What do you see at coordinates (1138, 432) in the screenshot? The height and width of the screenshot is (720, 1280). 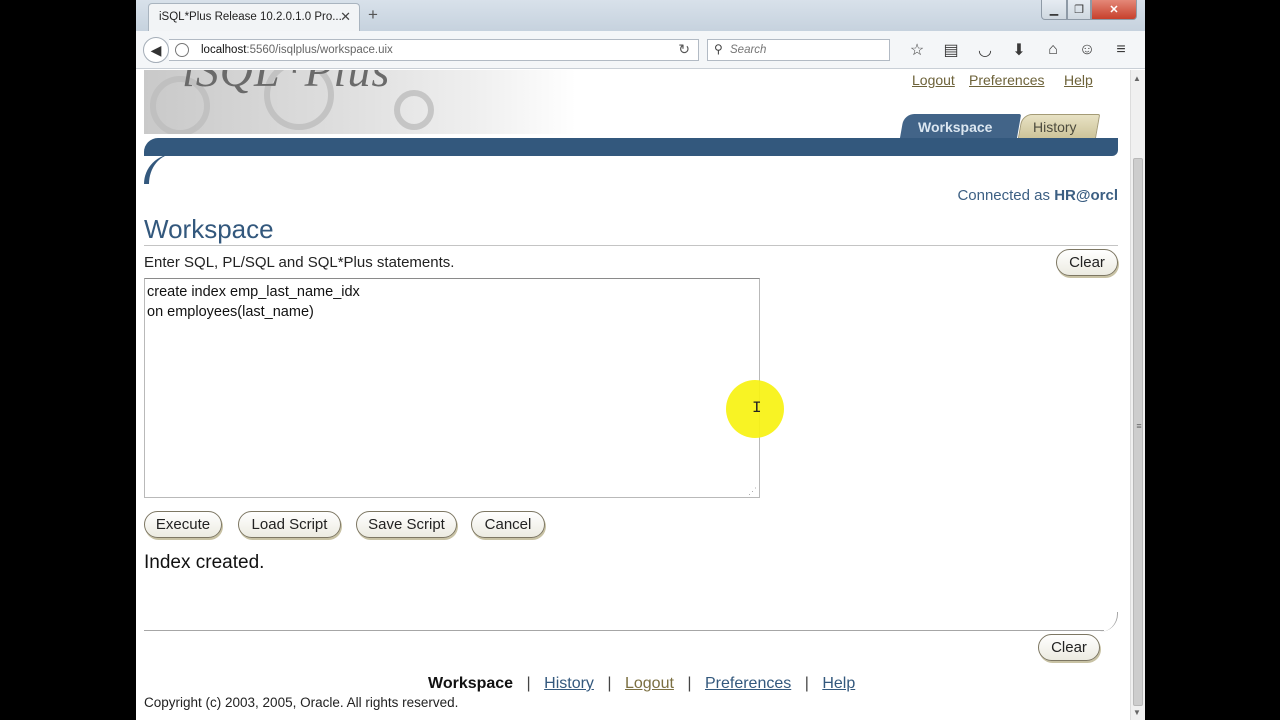 I see `scrollbar-thumb: ≡` at bounding box center [1138, 432].